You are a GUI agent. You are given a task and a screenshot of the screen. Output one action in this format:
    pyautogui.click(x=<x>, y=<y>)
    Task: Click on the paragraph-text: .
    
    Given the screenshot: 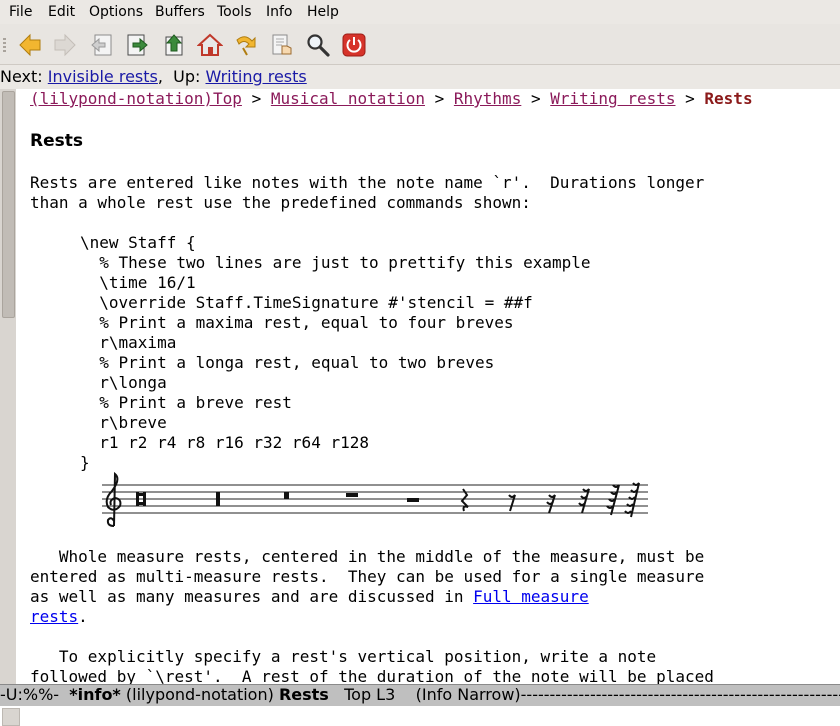 What is the action you would take?
    pyautogui.click(x=83, y=616)
    